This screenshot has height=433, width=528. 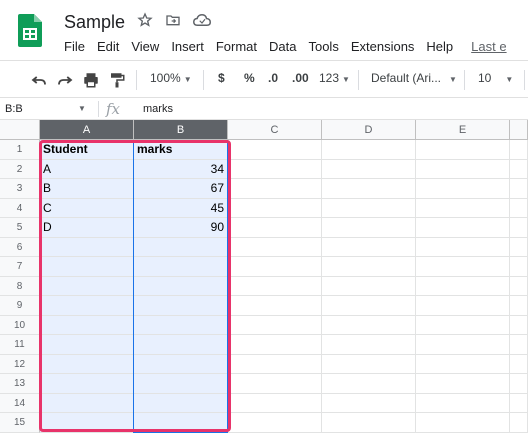 What do you see at coordinates (488, 46) in the screenshot?
I see `last-edit-link: Last e` at bounding box center [488, 46].